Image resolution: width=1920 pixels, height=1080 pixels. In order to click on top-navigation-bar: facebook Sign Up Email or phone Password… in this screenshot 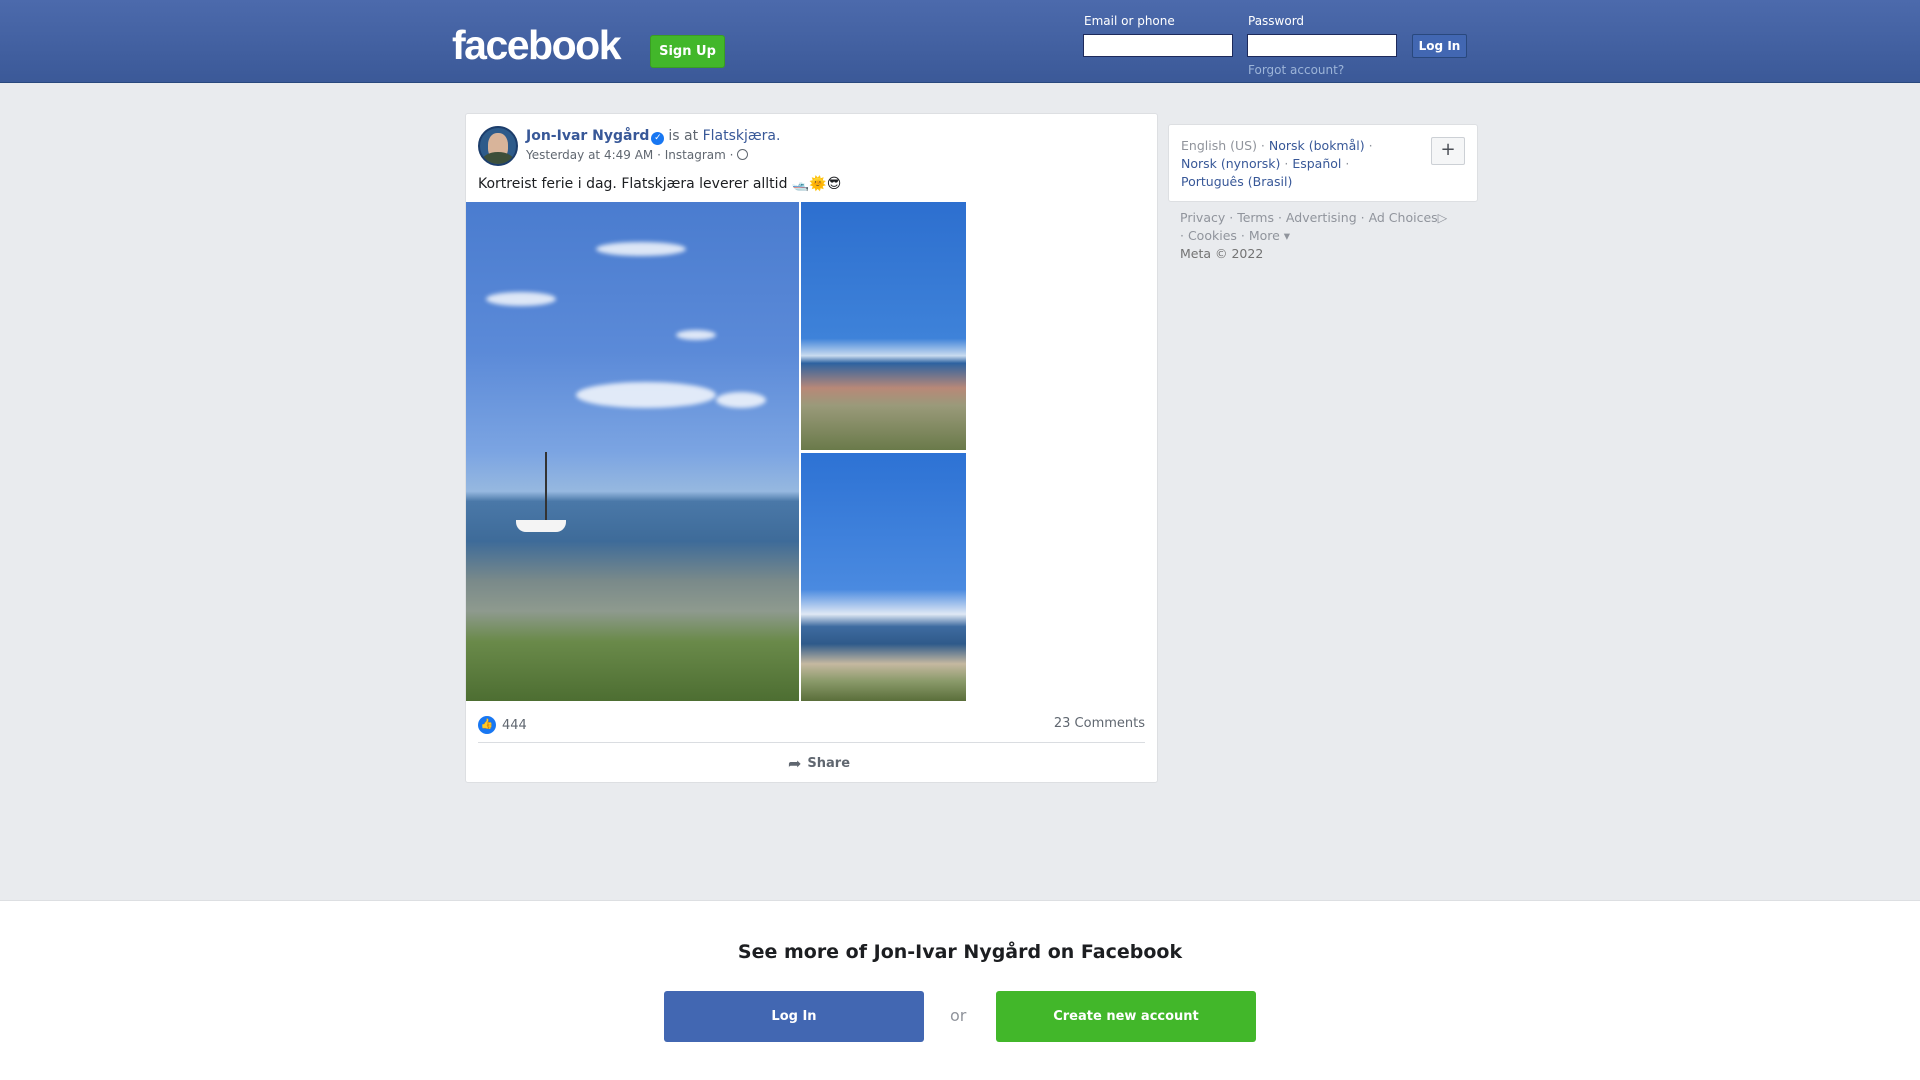, I will do `click(960, 41)`.